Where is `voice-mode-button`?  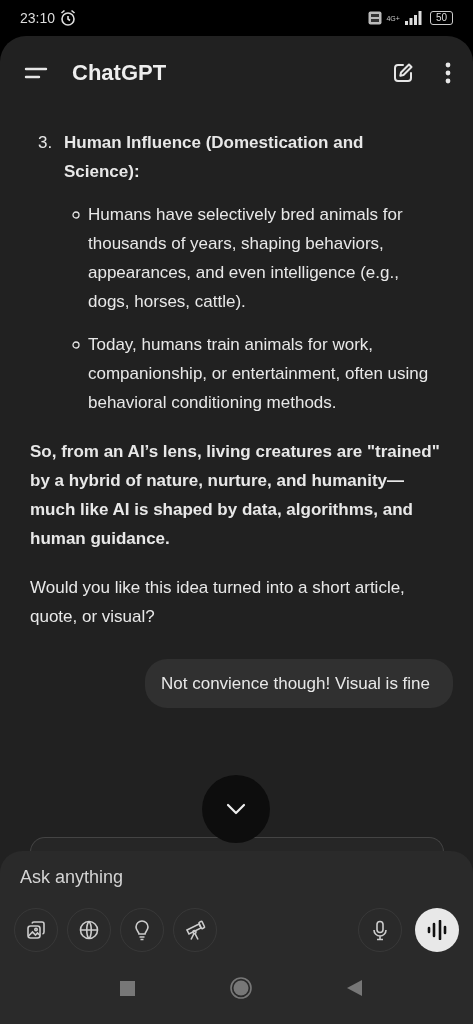 voice-mode-button is located at coordinates (437, 930).